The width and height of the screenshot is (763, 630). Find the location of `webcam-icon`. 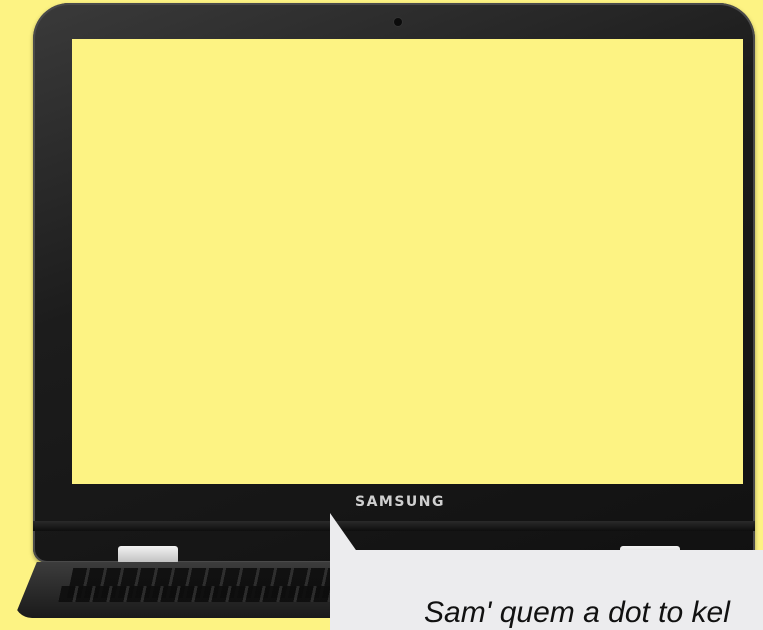

webcam-icon is located at coordinates (398, 22).